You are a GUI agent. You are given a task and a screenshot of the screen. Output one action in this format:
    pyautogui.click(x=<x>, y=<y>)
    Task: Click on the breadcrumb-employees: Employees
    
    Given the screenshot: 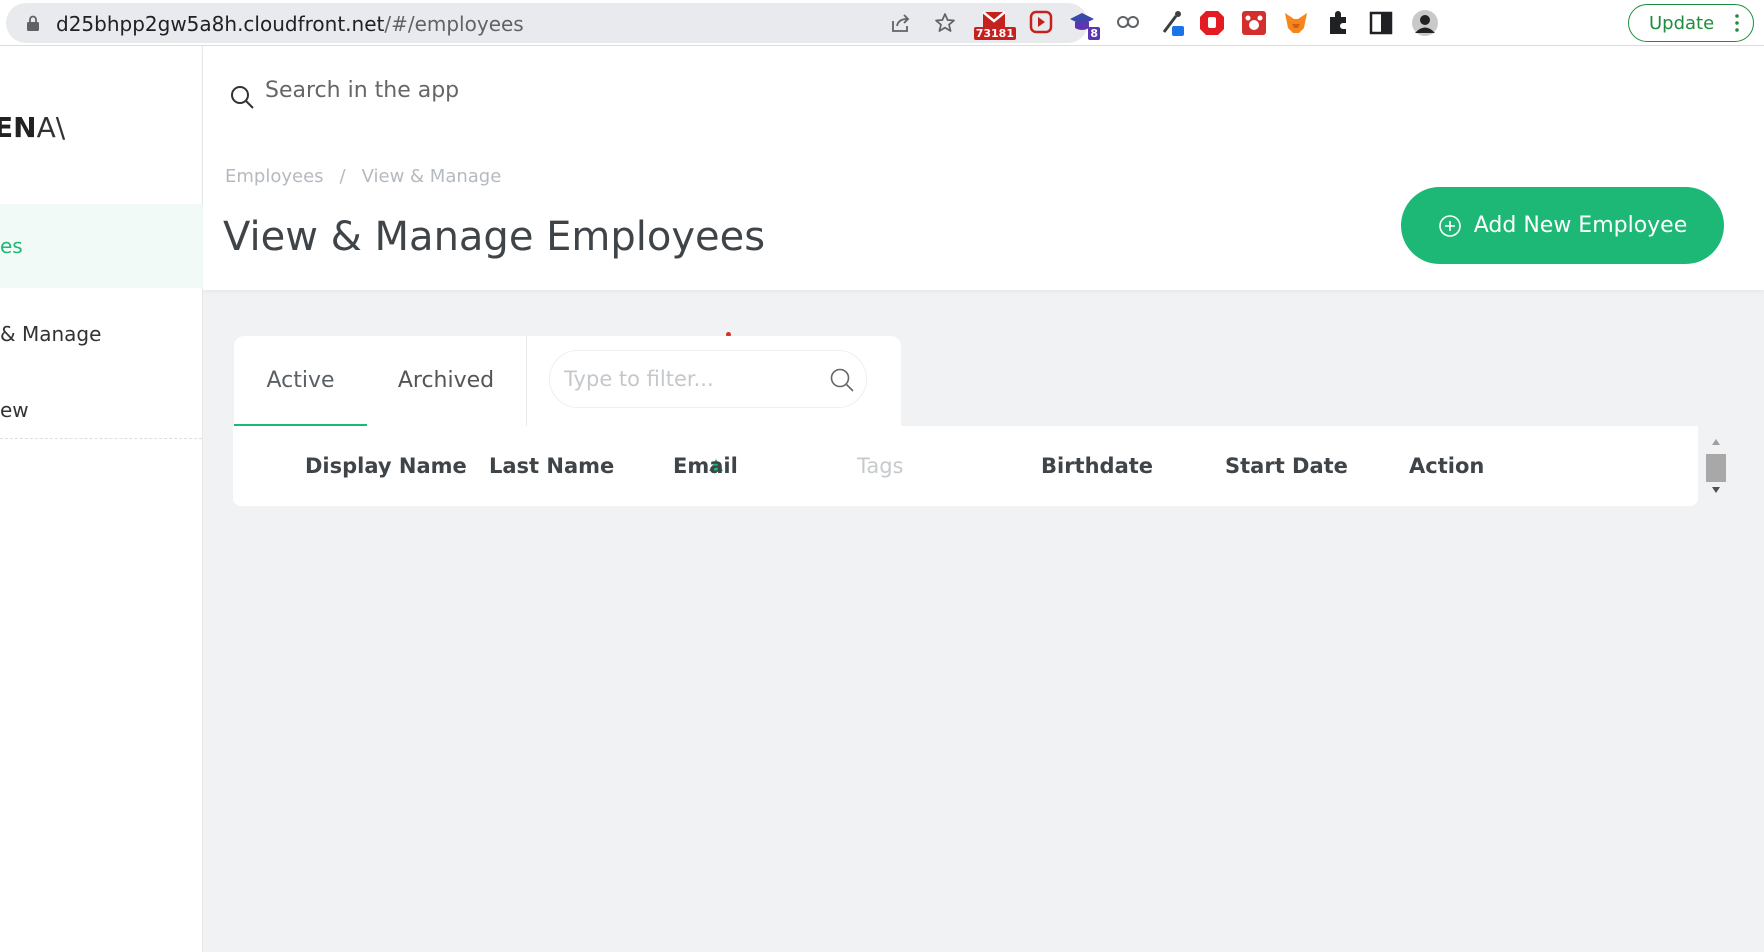 What is the action you would take?
    pyautogui.click(x=274, y=176)
    